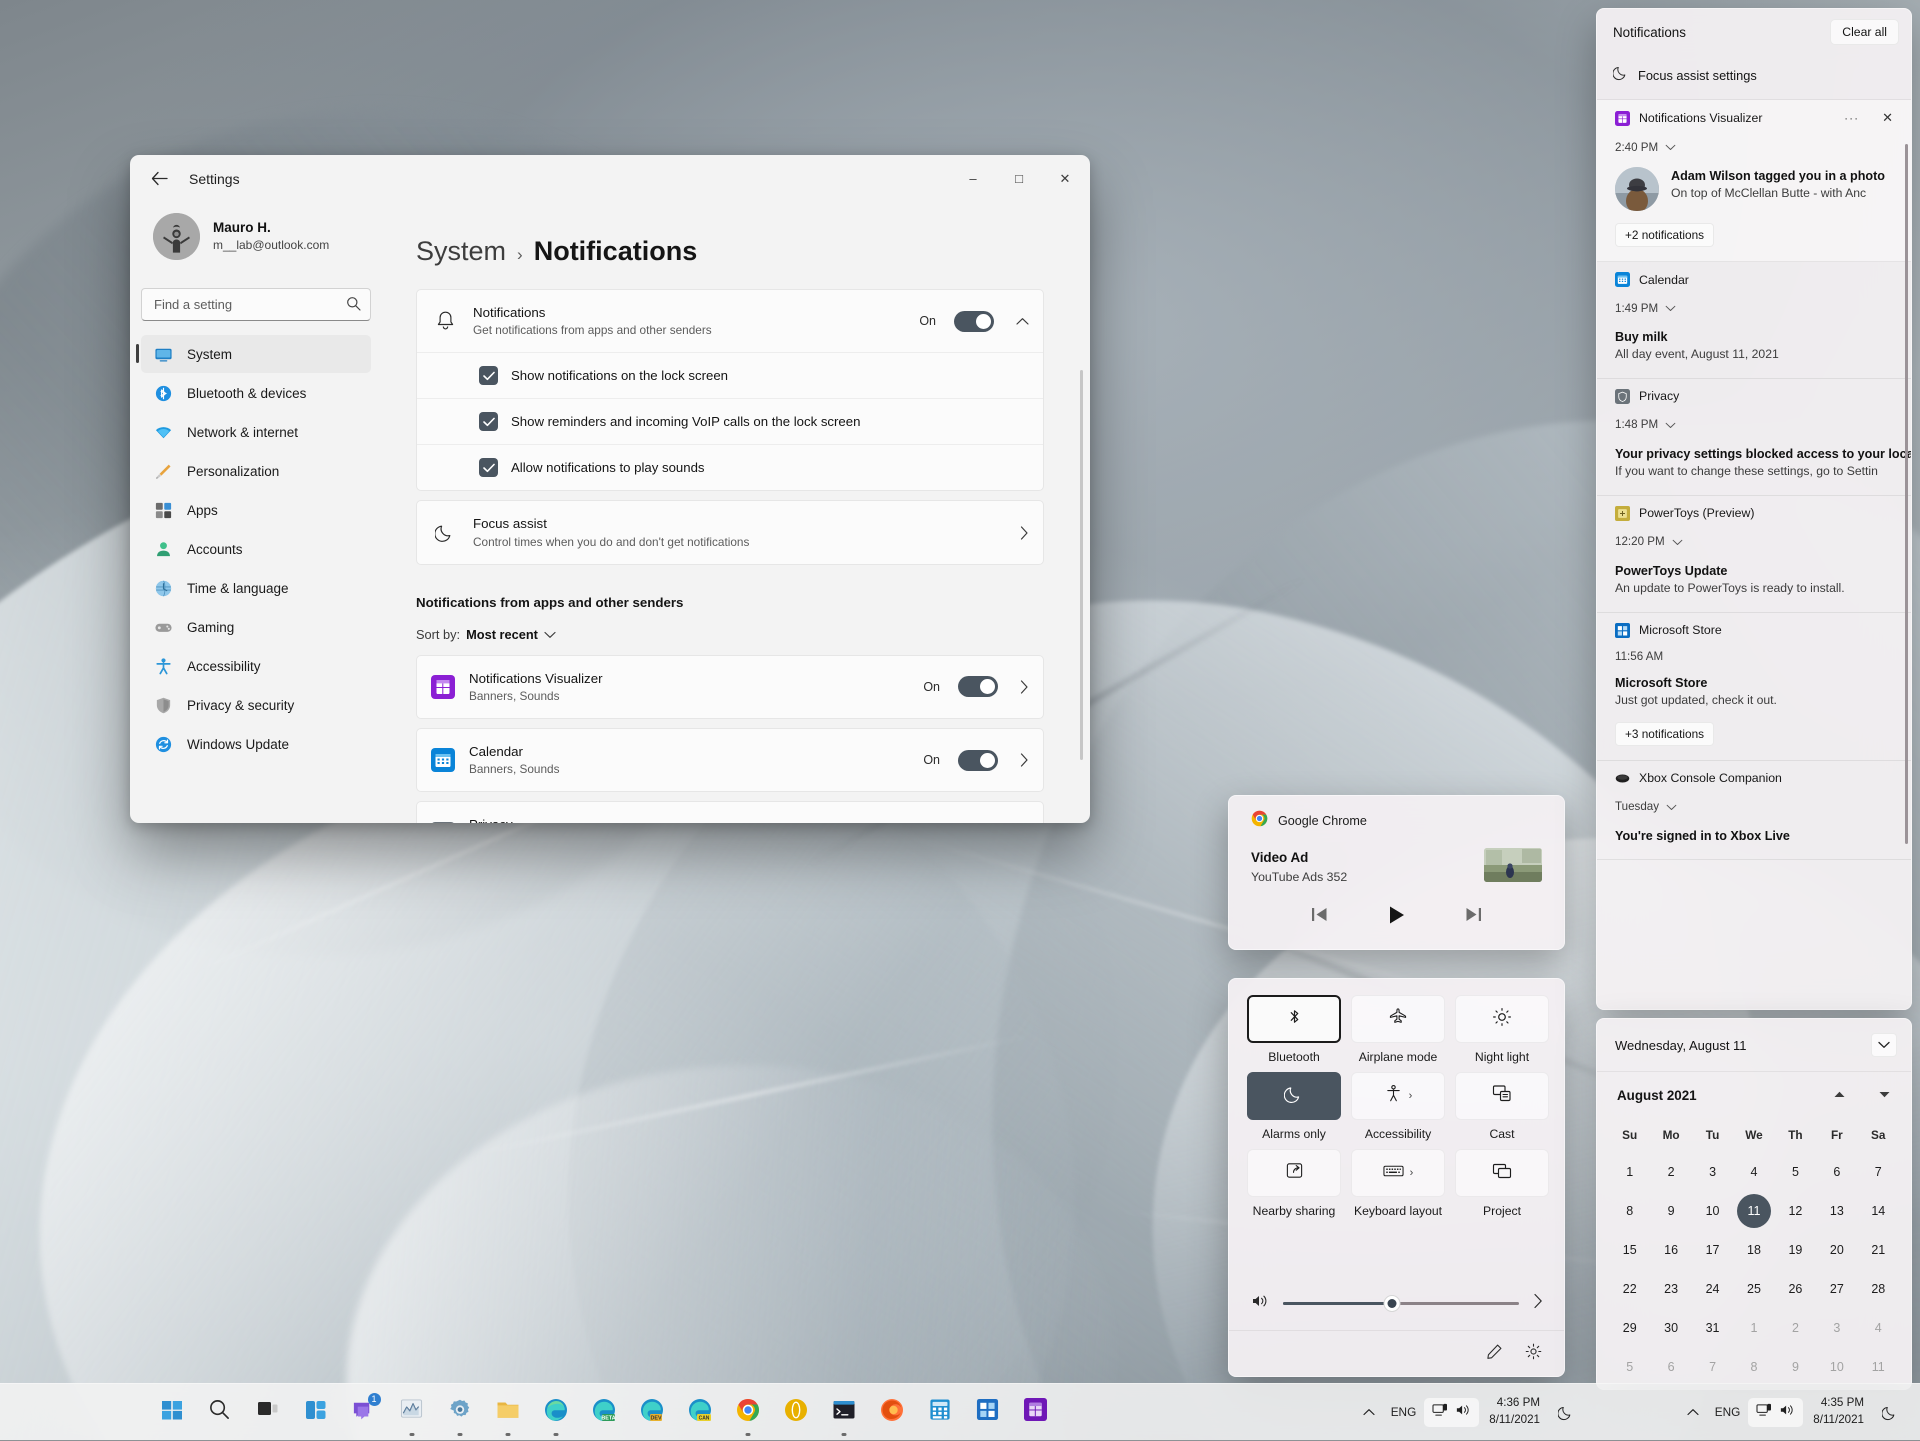 The image size is (1920, 1441). Describe the element at coordinates (1670, 1249) in the screenshot. I see `calendar-day: 16` at that location.